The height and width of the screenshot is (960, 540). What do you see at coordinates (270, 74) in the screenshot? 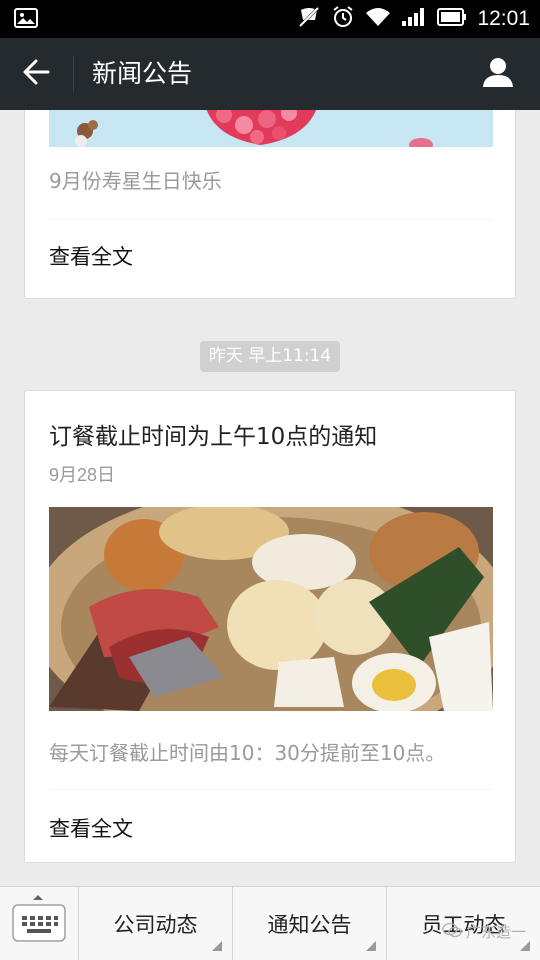
I see `title-bar: 新闻公告` at bounding box center [270, 74].